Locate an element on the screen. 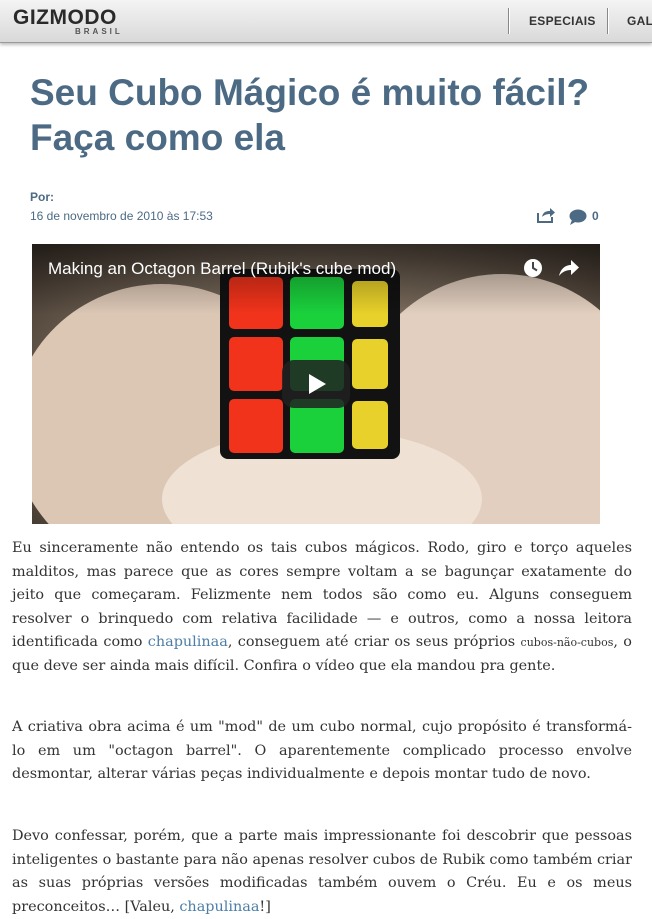 The image size is (652, 919). logo-subtext: BRASIL is located at coordinates (99, 31).